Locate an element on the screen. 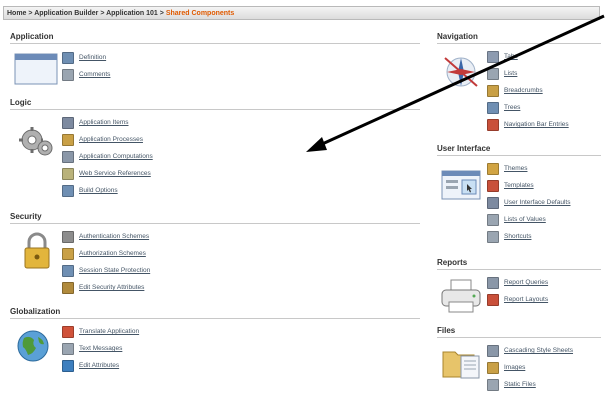 The height and width of the screenshot is (393, 609). link-item: Application Items is located at coordinates (107, 122).